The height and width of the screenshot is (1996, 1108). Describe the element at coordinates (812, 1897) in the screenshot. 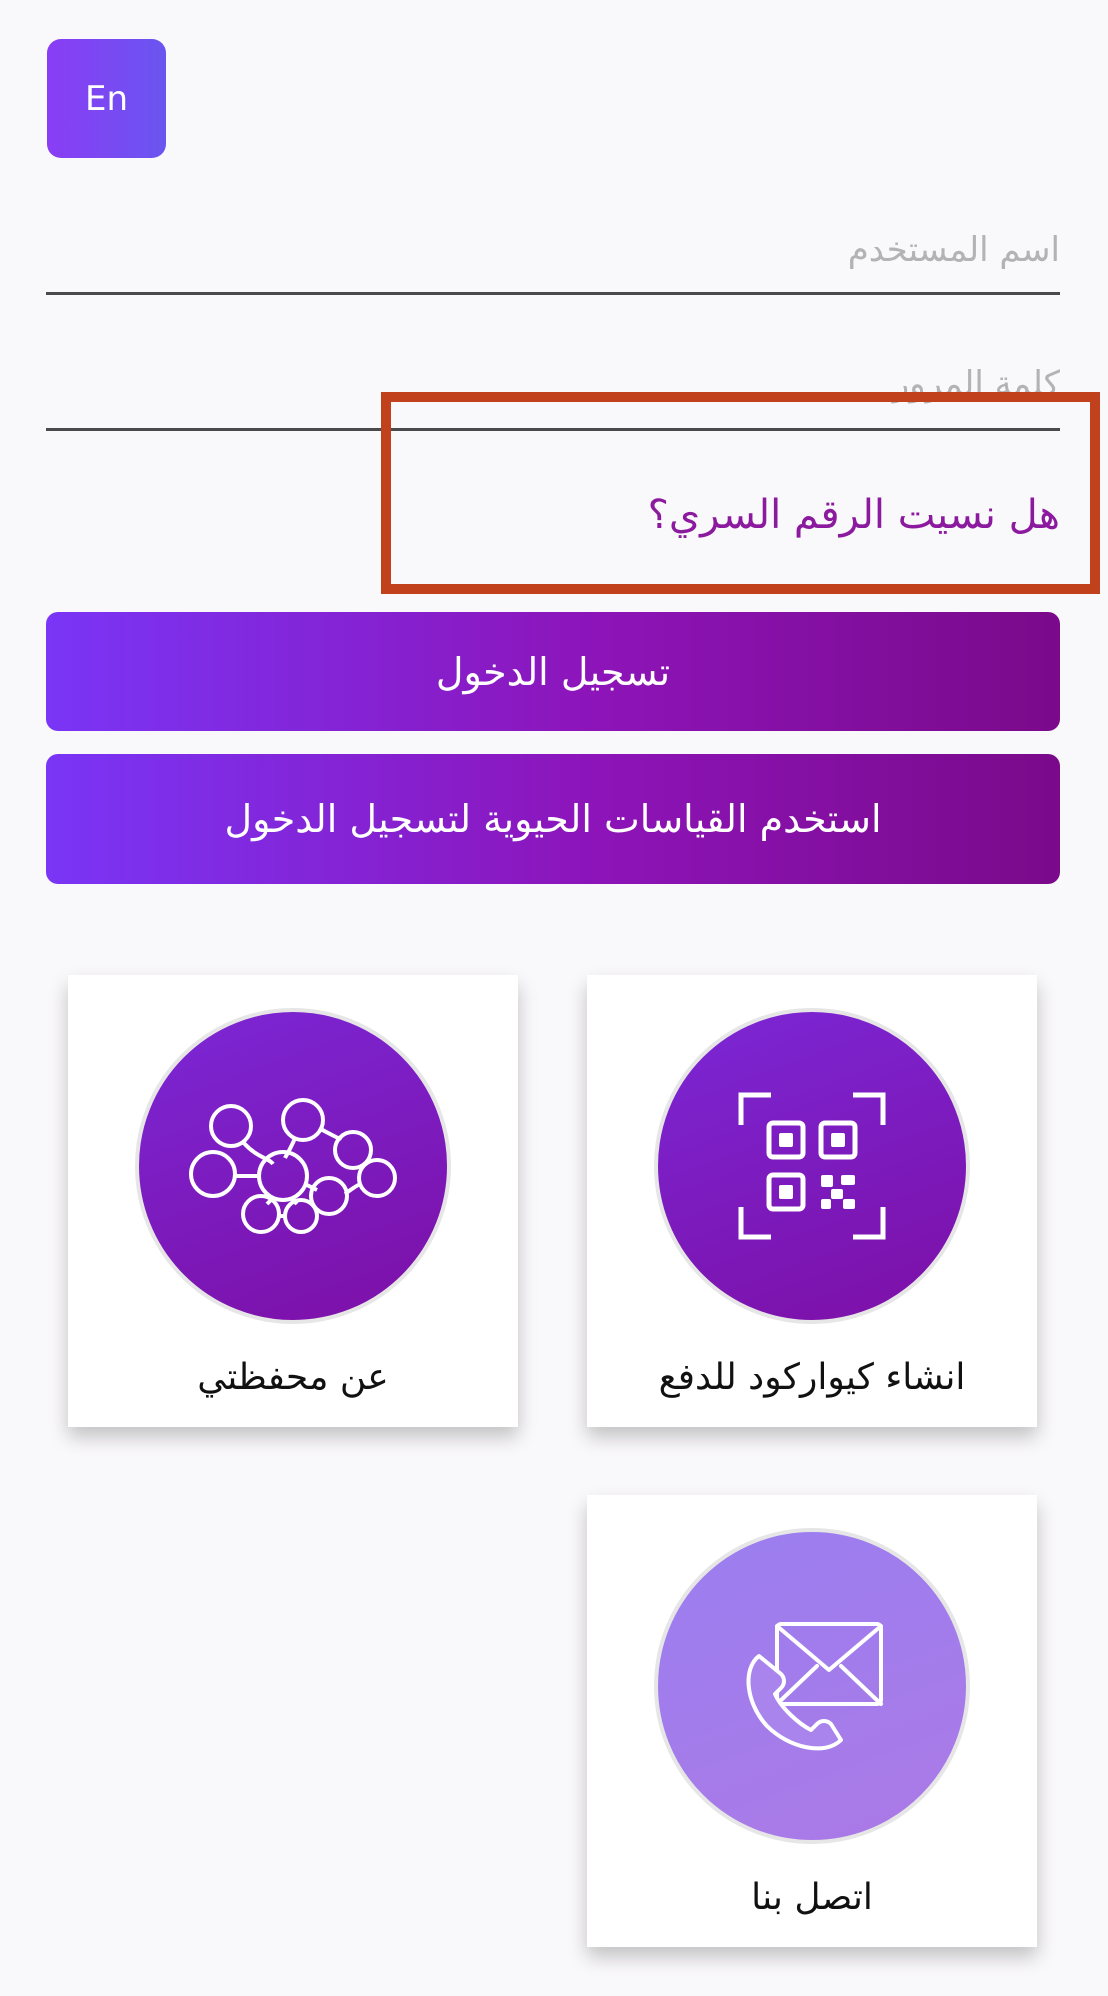

I see `contact-us-label: اتصل بنا` at that location.